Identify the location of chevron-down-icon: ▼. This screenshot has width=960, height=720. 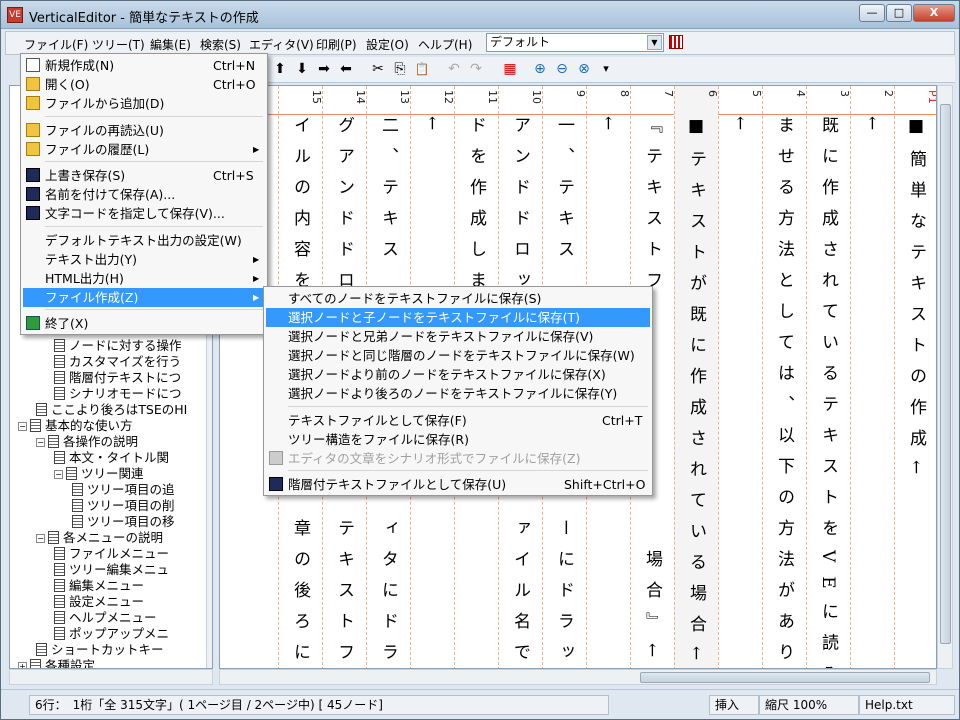
(654, 42).